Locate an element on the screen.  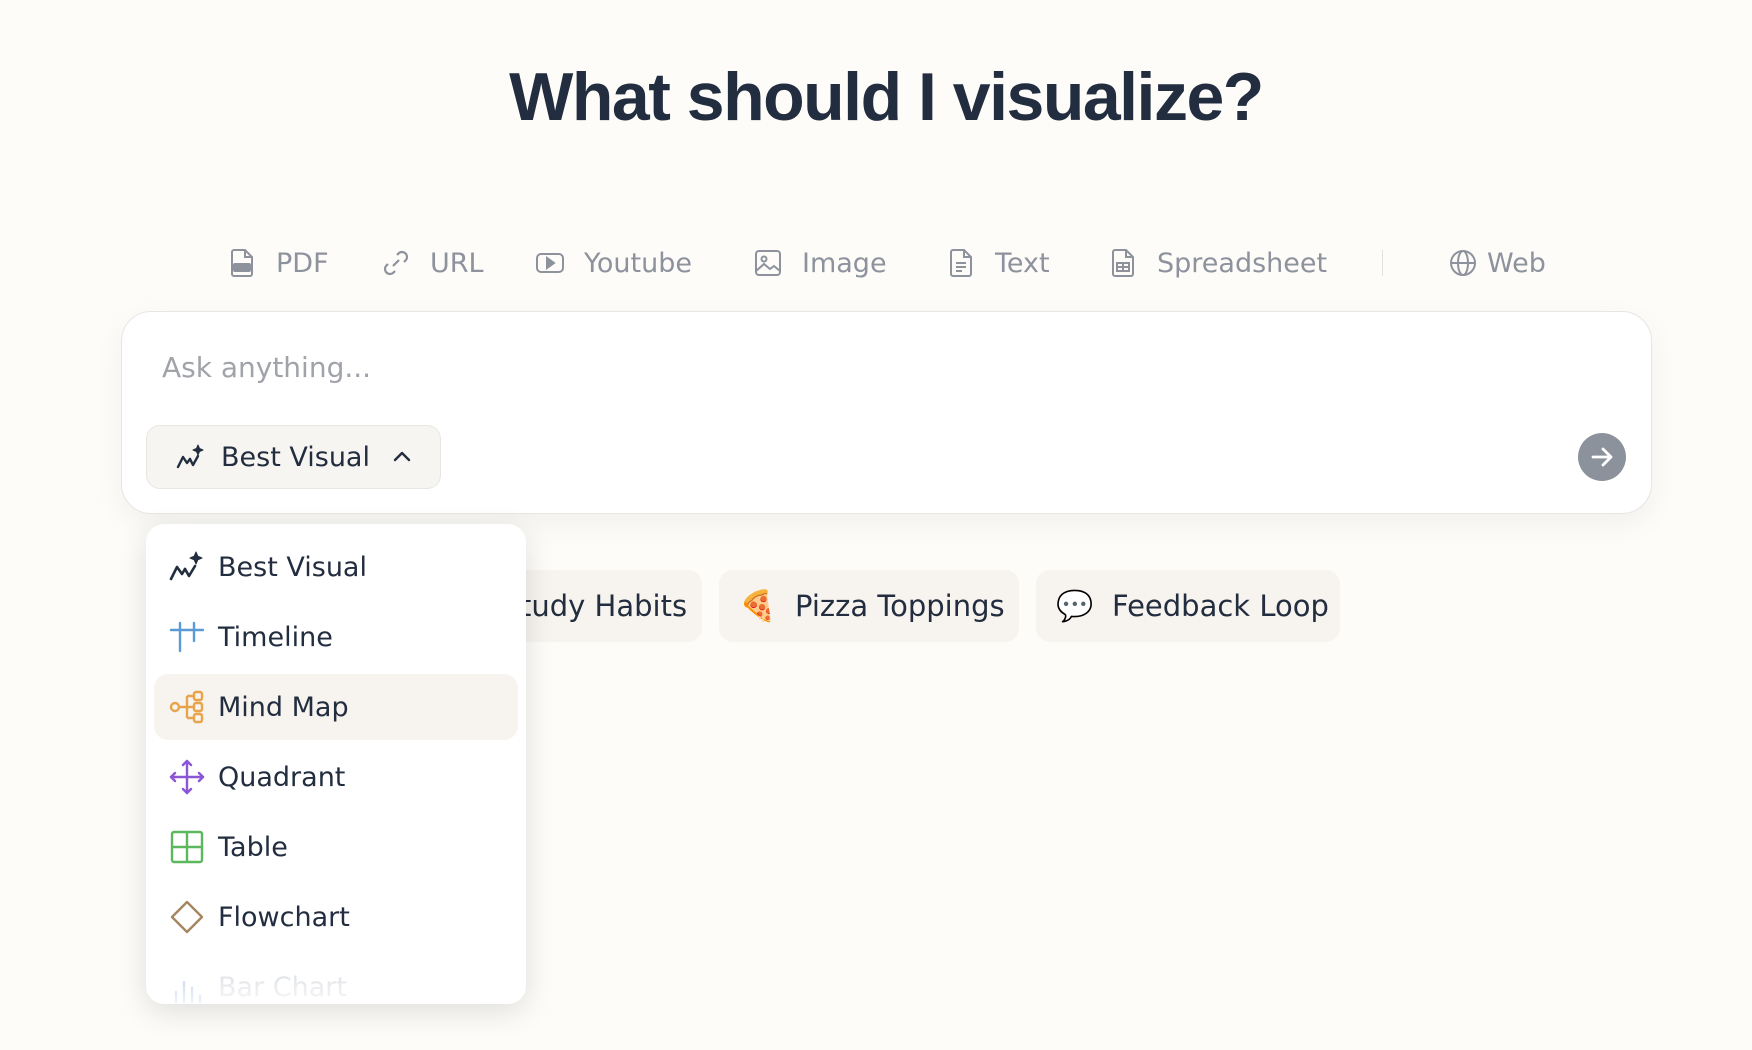
source-label: URL is located at coordinates (457, 263).